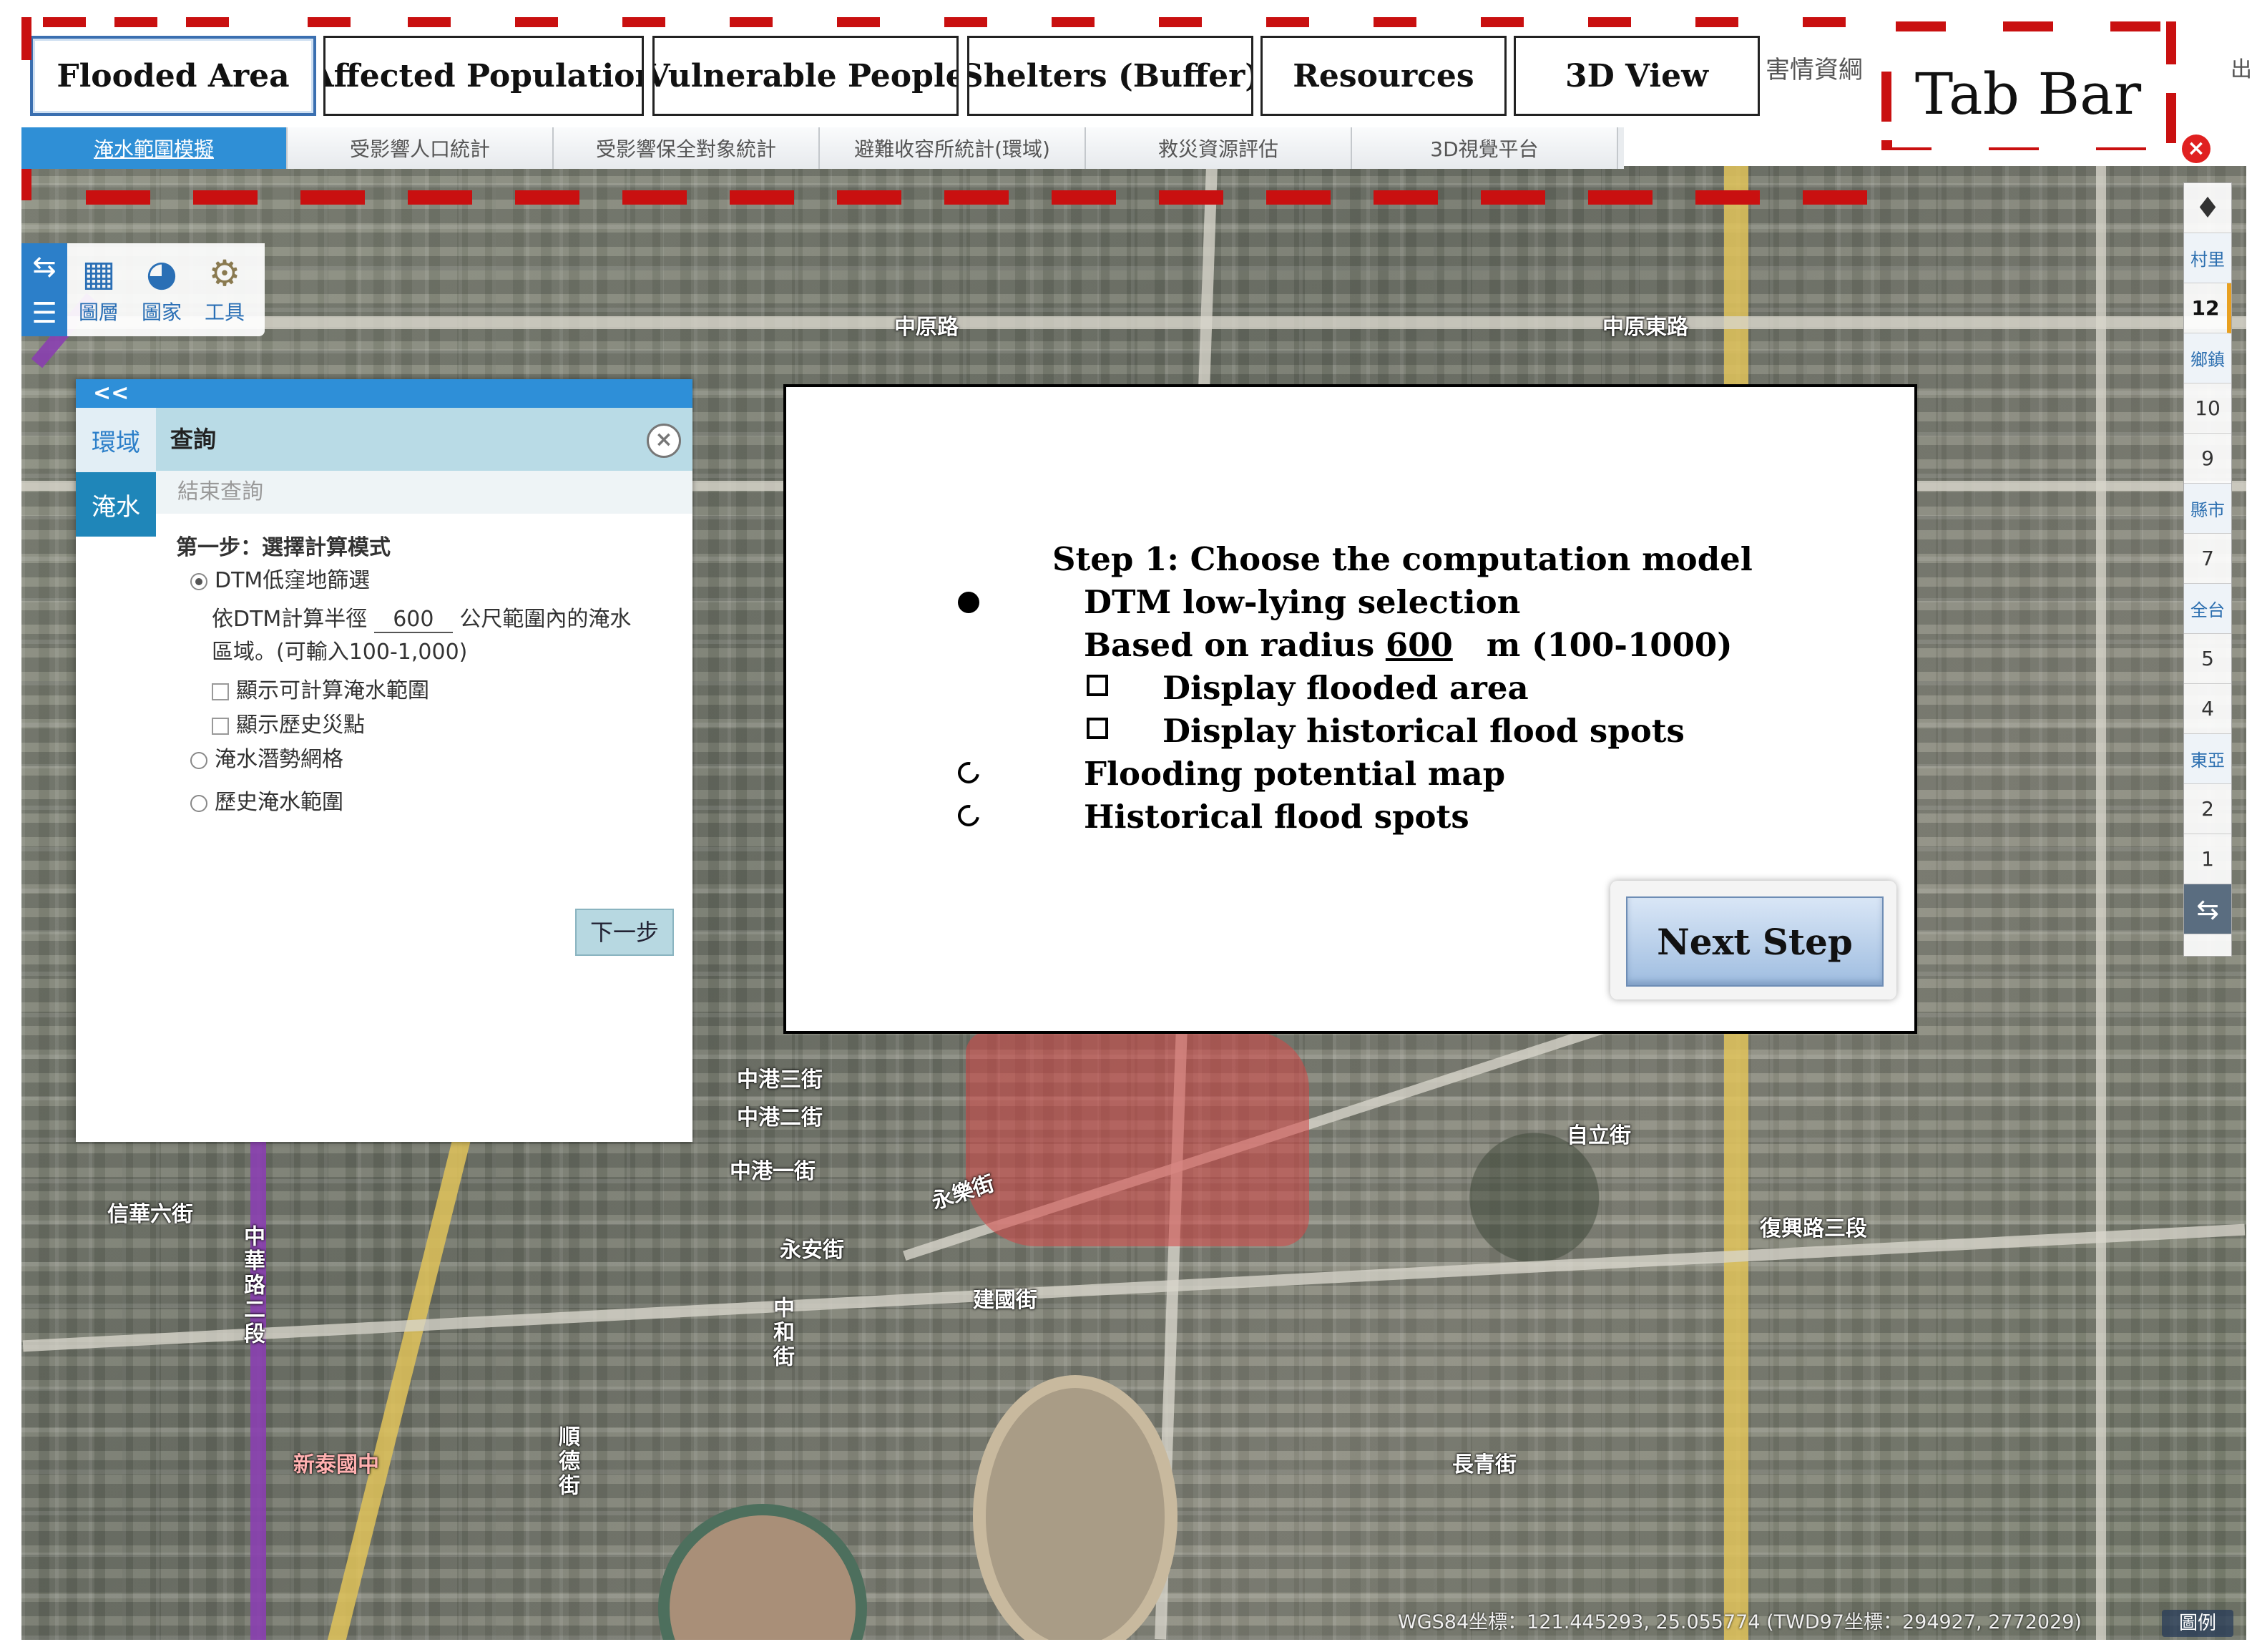  What do you see at coordinates (762, 1572) in the screenshot?
I see `stadium-field` at bounding box center [762, 1572].